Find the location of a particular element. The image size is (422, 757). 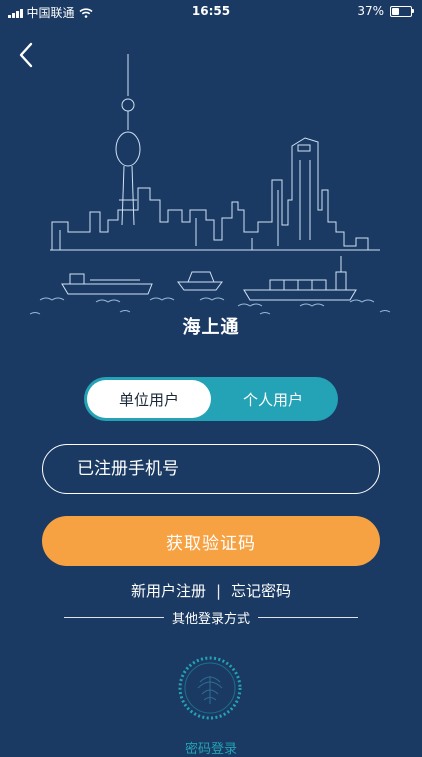

other-login-divider: 其他登录方式 is located at coordinates (211, 617).